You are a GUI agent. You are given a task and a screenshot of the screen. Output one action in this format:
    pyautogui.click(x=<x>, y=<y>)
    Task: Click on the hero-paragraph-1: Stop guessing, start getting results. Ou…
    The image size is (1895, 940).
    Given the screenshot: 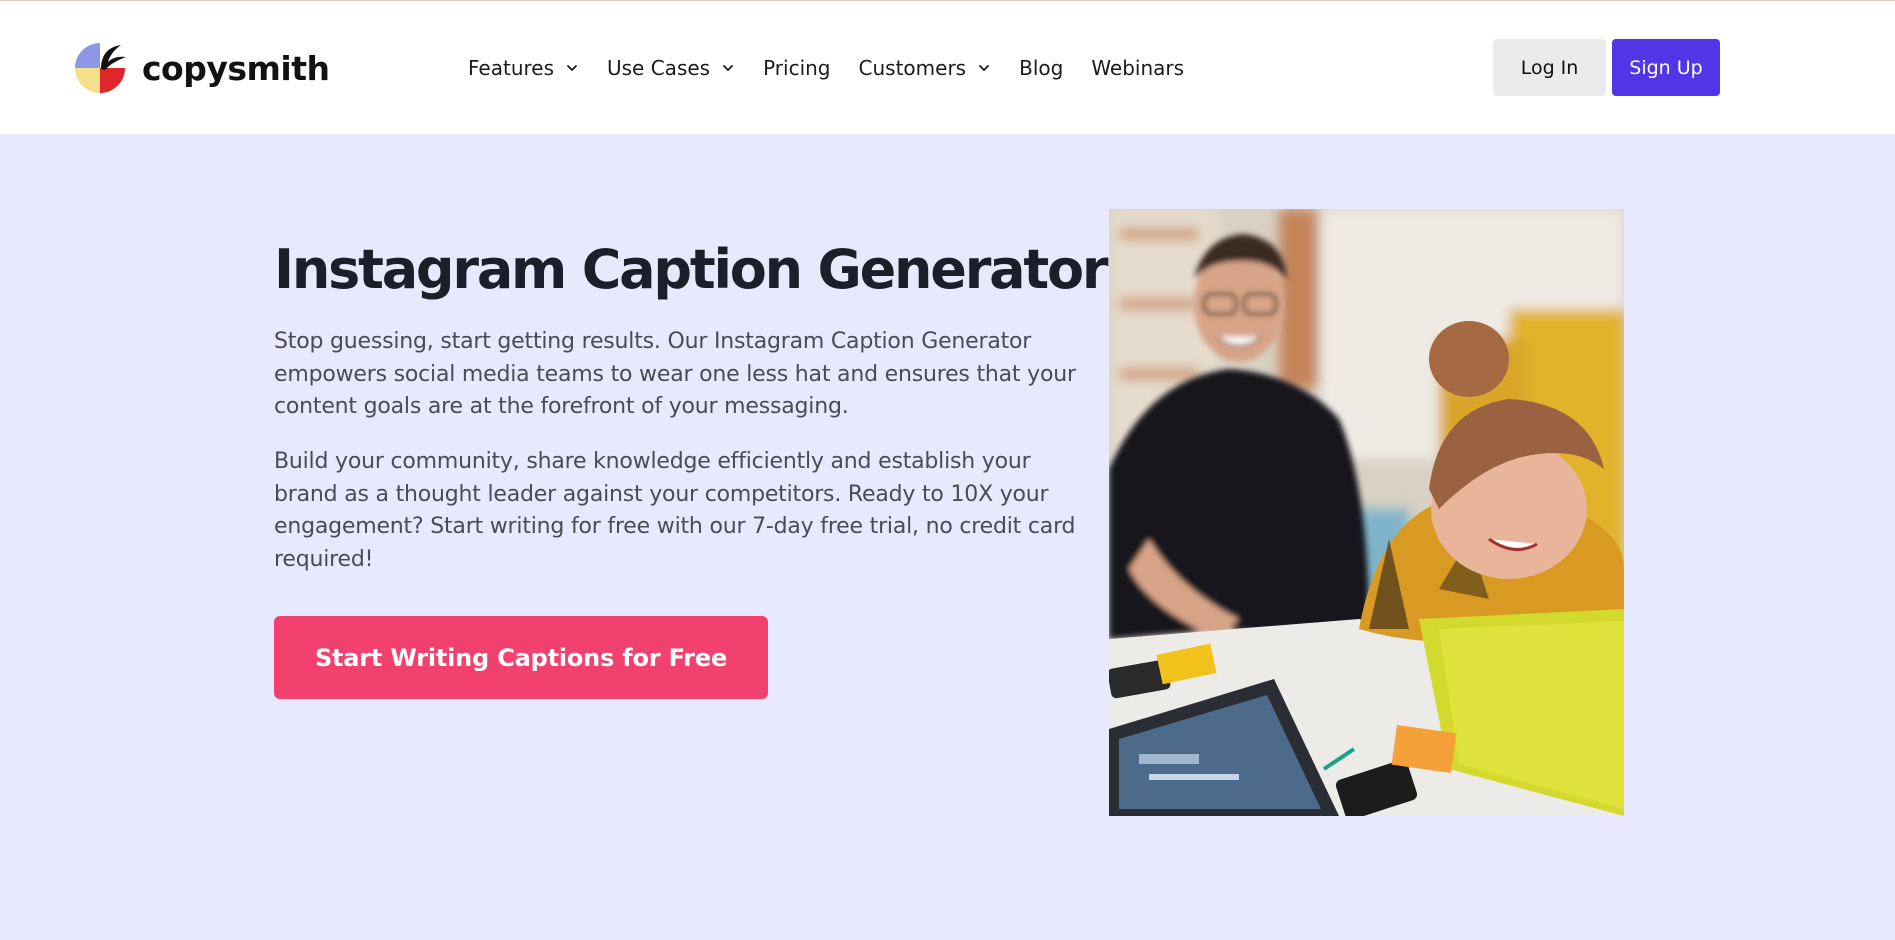 What is the action you would take?
    pyautogui.click(x=675, y=374)
    